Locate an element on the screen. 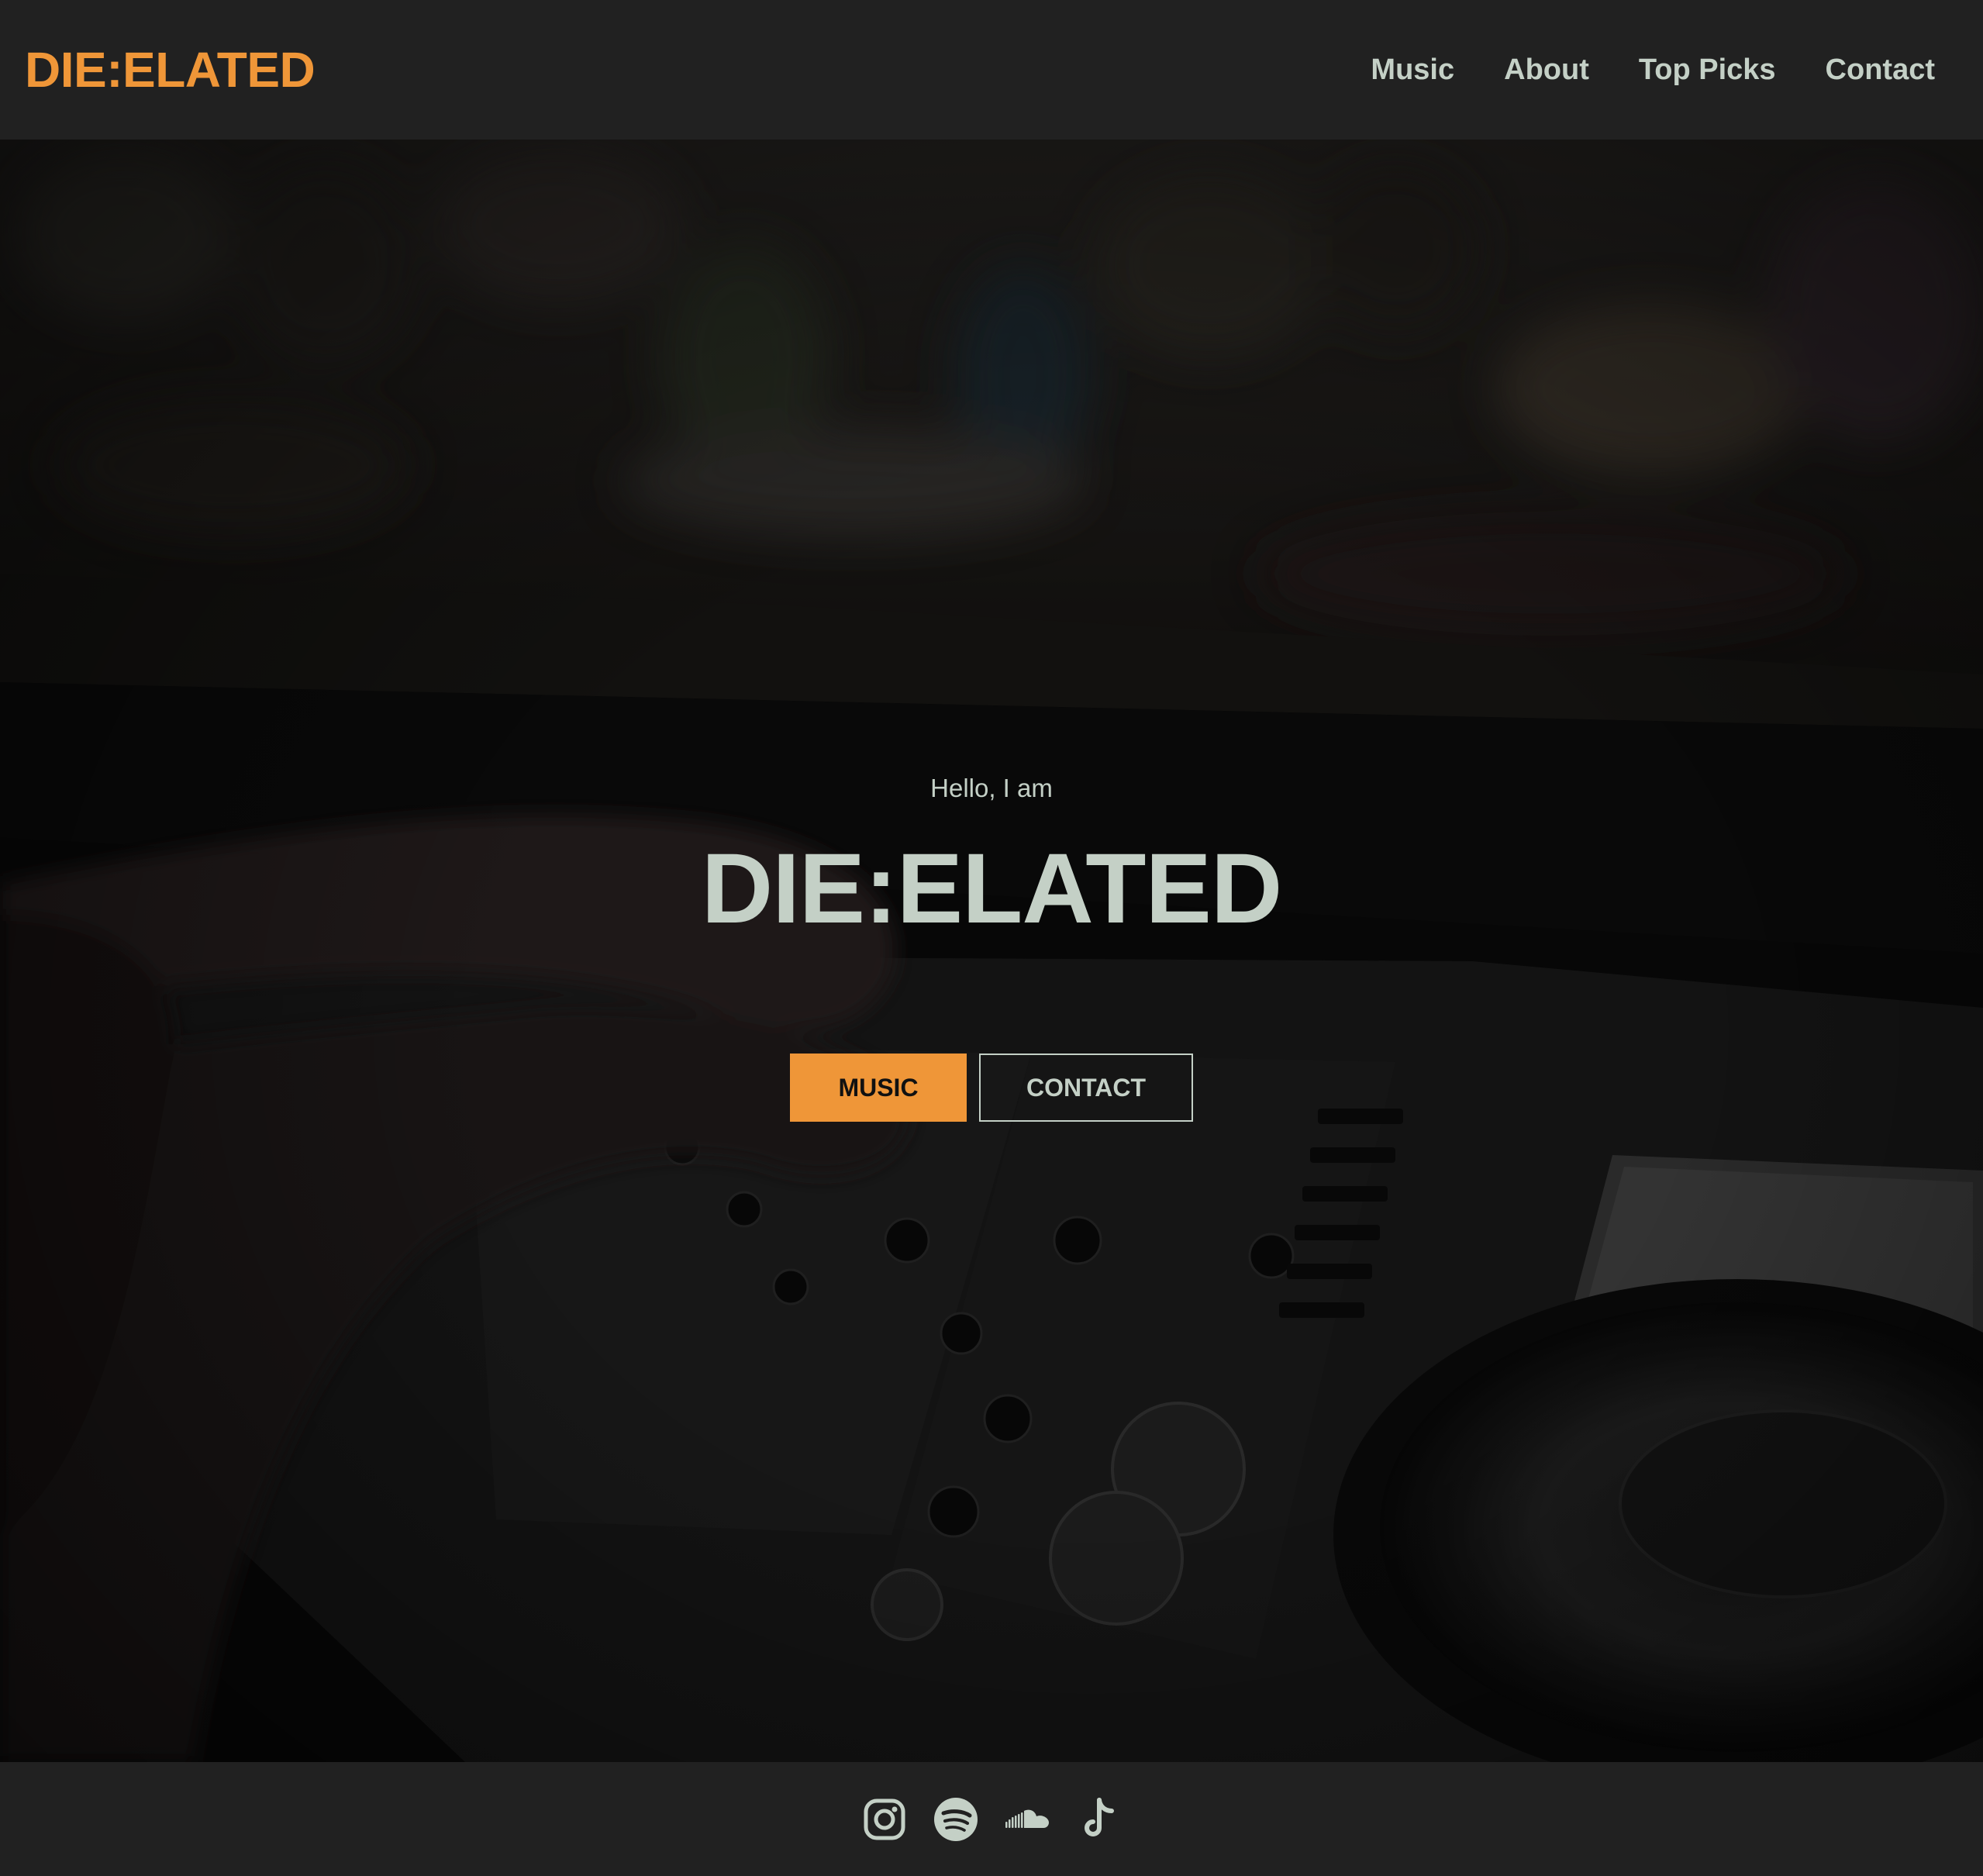 The image size is (1983, 1876). nav-link-music: Music is located at coordinates (1412, 70).